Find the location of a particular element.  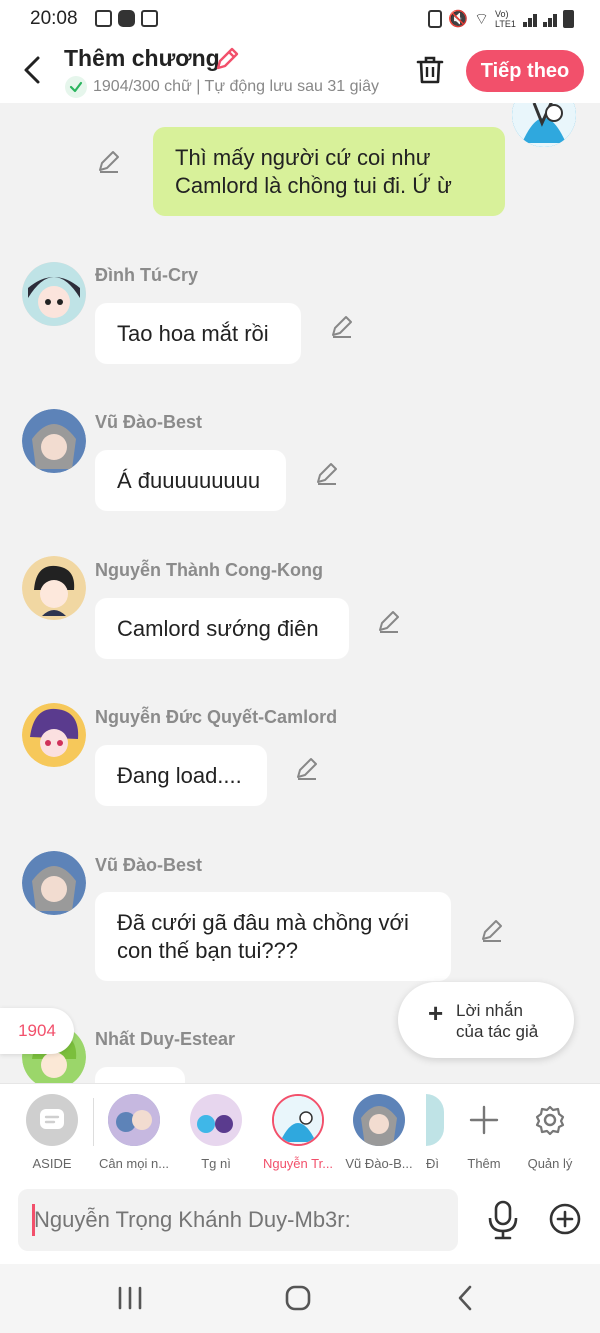

plus-circle-icon is located at coordinates (565, 1219).